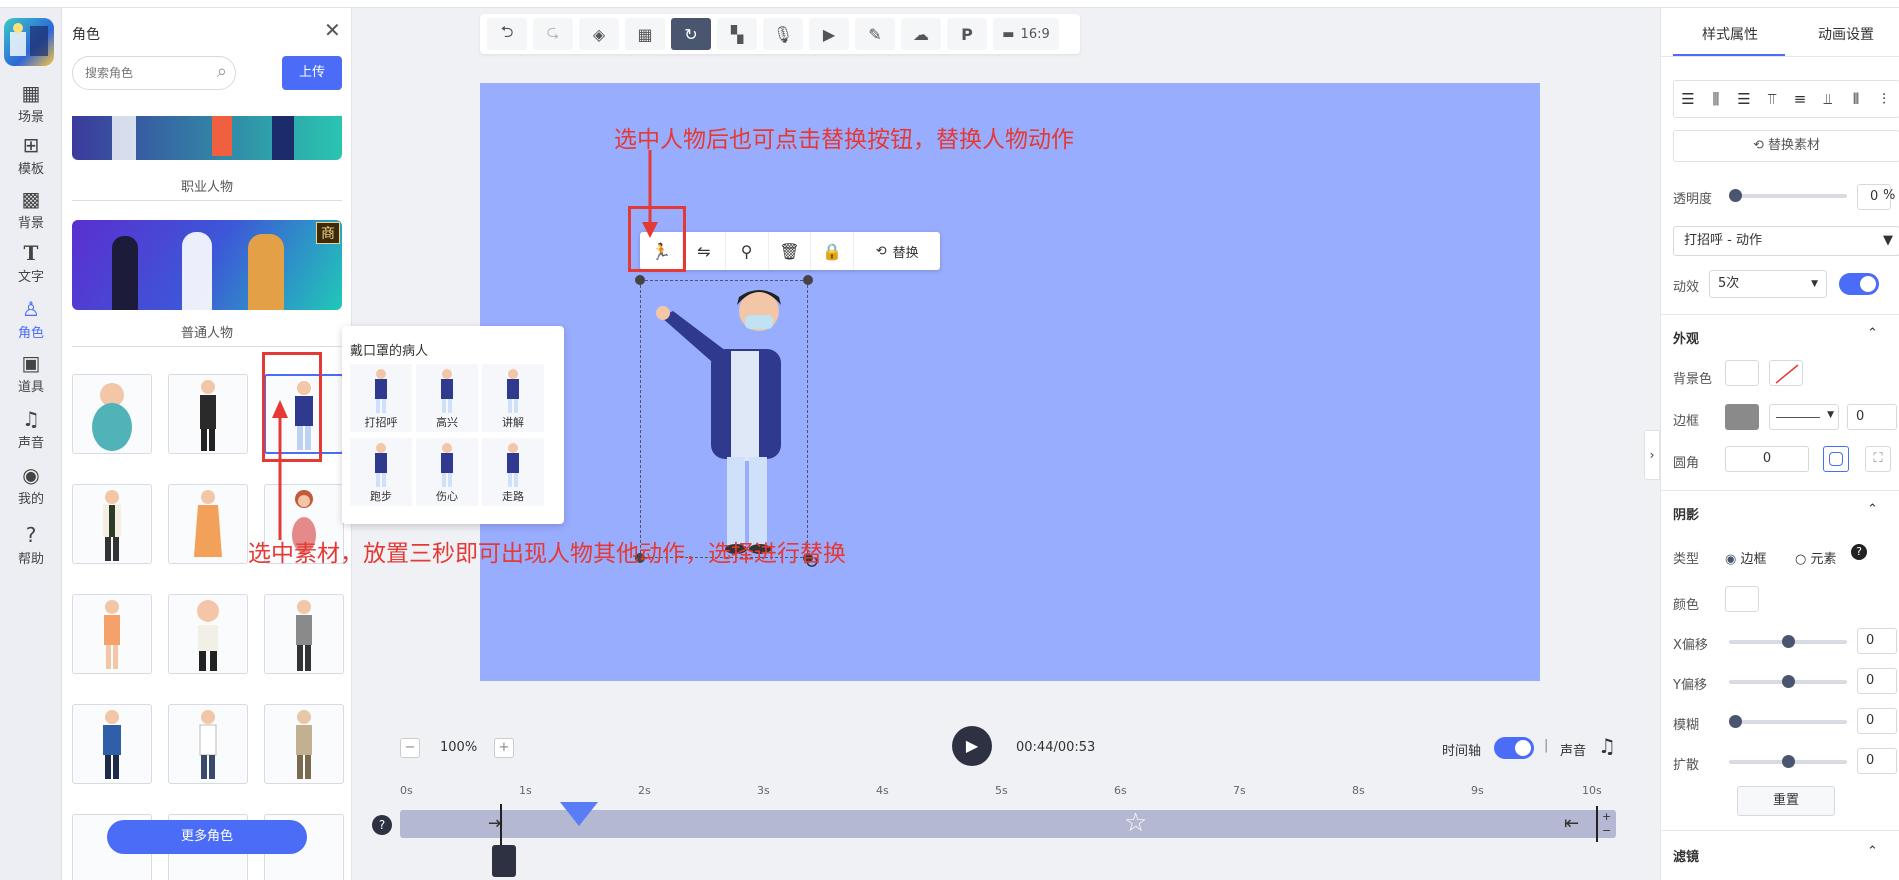  What do you see at coordinates (790, 251) in the screenshot?
I see `delete-icon: 🗑` at bounding box center [790, 251].